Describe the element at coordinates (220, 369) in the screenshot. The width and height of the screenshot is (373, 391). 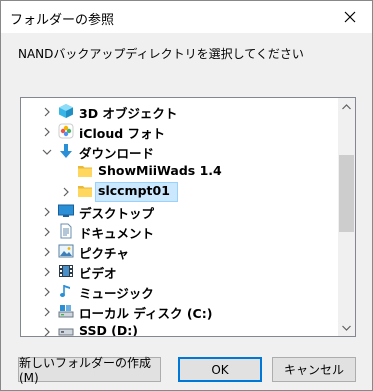
I see `ok-button: OK` at that location.